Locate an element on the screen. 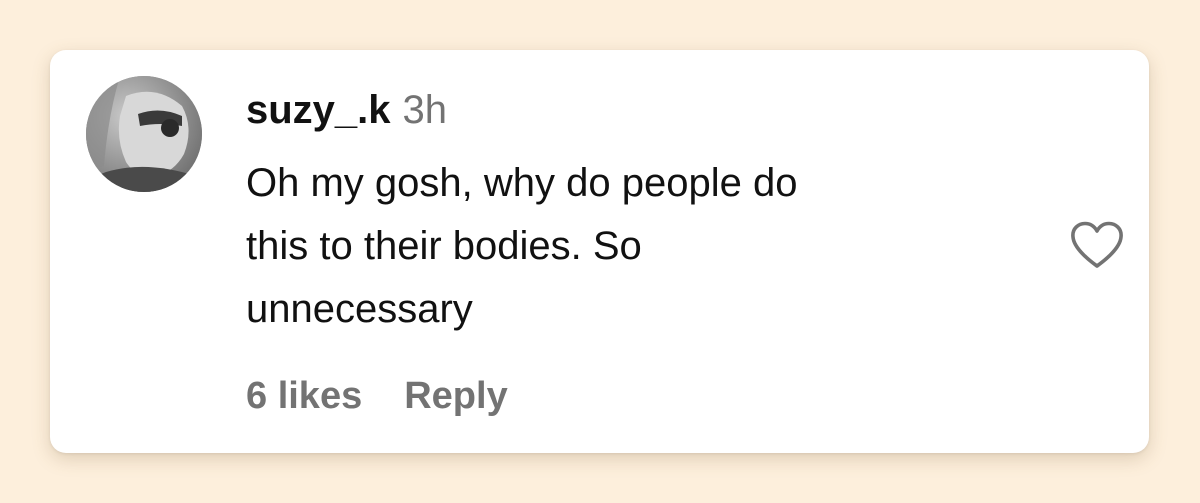 The width and height of the screenshot is (1200, 503). username-link: suzy_.k is located at coordinates (318, 110).